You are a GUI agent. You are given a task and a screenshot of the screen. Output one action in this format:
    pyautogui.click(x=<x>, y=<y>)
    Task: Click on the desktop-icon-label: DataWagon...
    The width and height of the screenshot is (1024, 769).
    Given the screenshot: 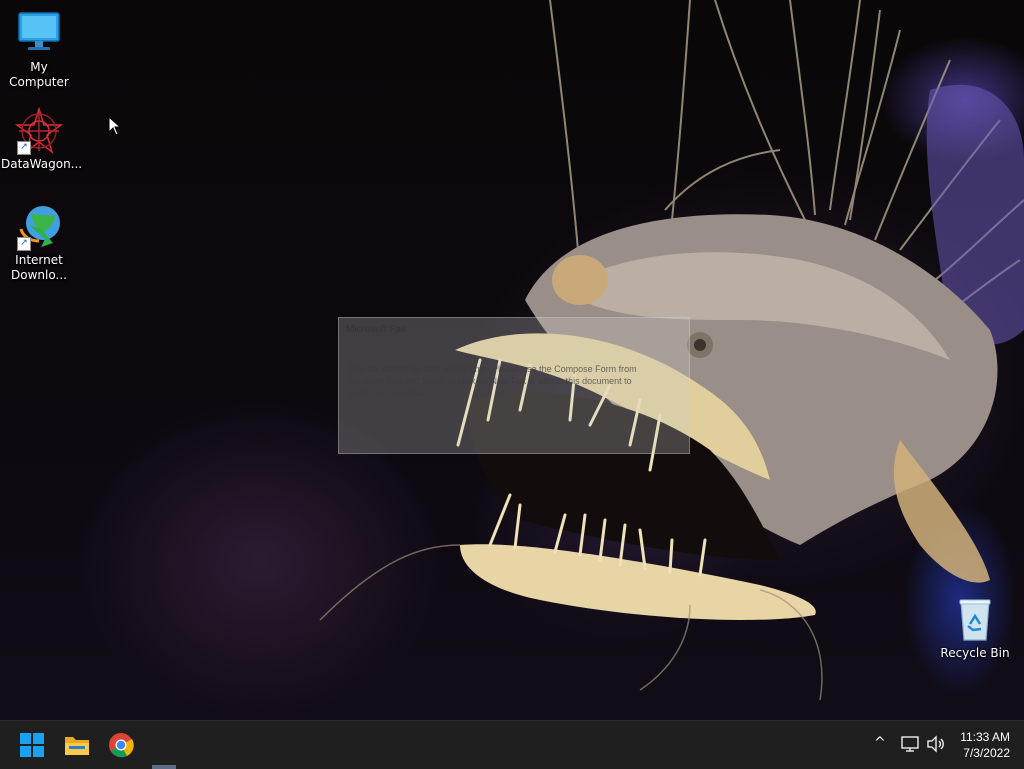 What is the action you would take?
    pyautogui.click(x=42, y=164)
    